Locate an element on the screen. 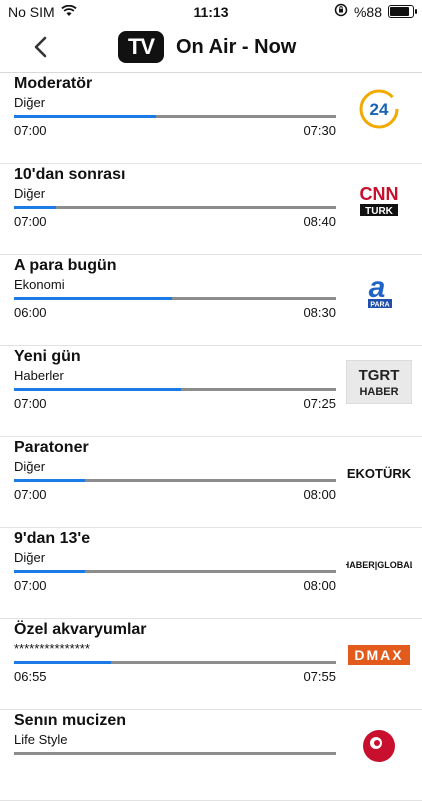 This screenshot has height=801, width=422. channel-red-circle-logo is located at coordinates (379, 746).